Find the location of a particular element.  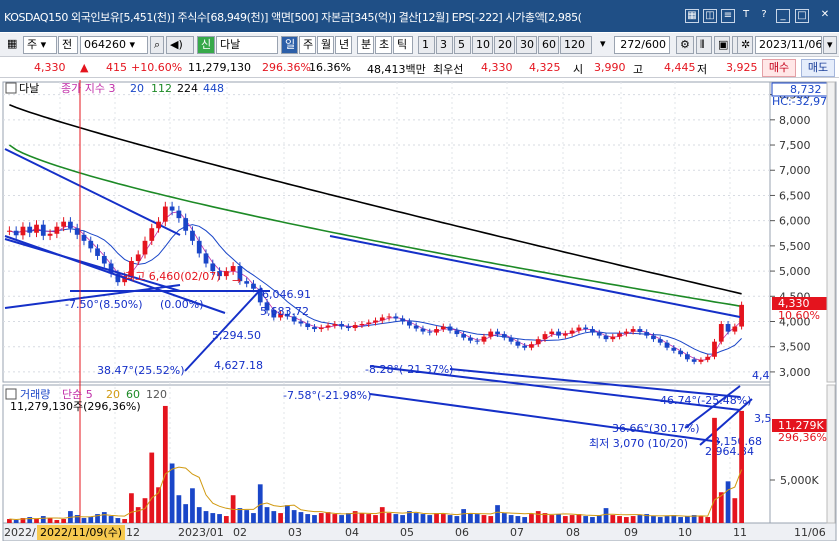

interval-10: 10 is located at coordinates (482, 45).